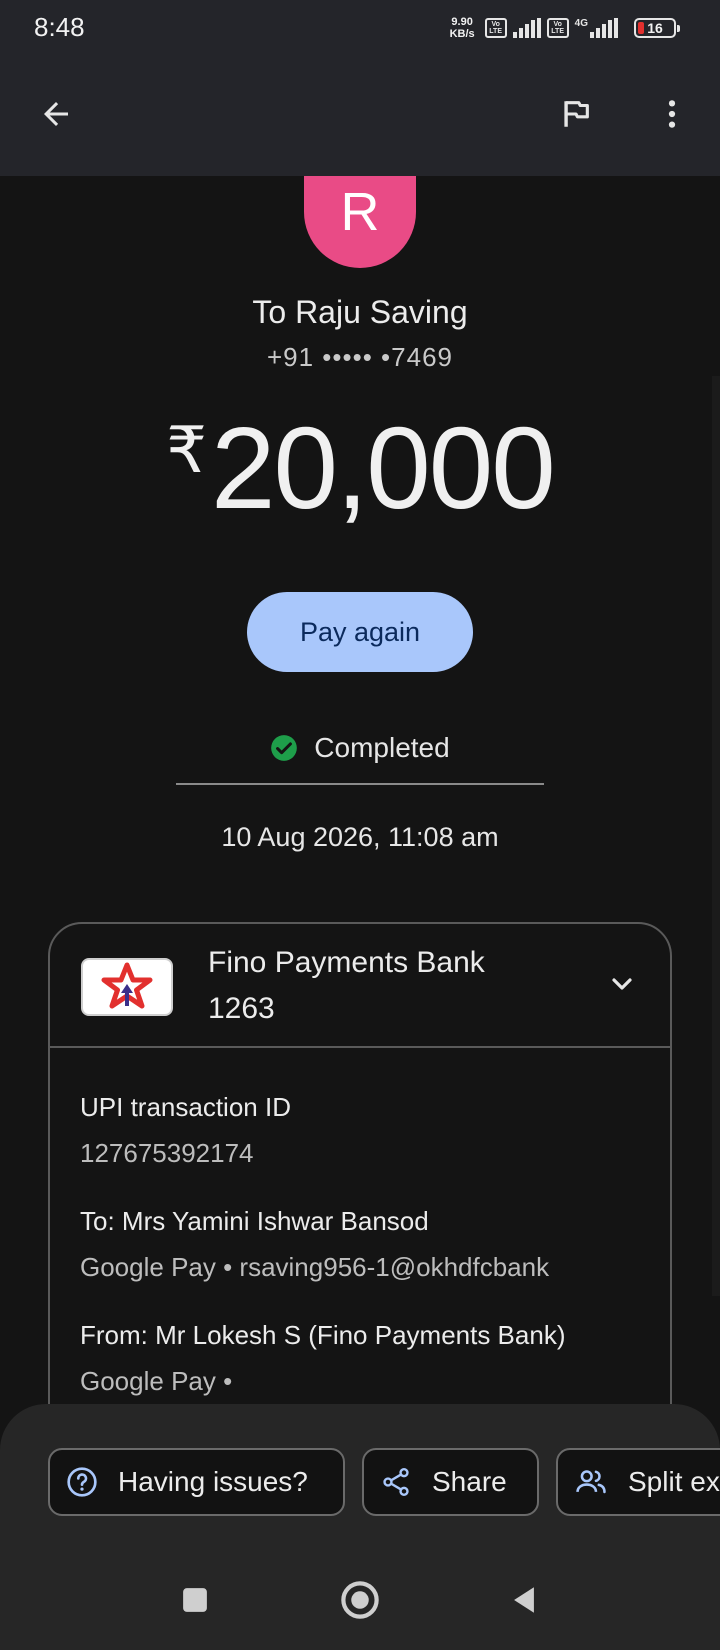 This screenshot has width=720, height=1650. Describe the element at coordinates (59, 27) in the screenshot. I see `status-time: 8:48` at that location.